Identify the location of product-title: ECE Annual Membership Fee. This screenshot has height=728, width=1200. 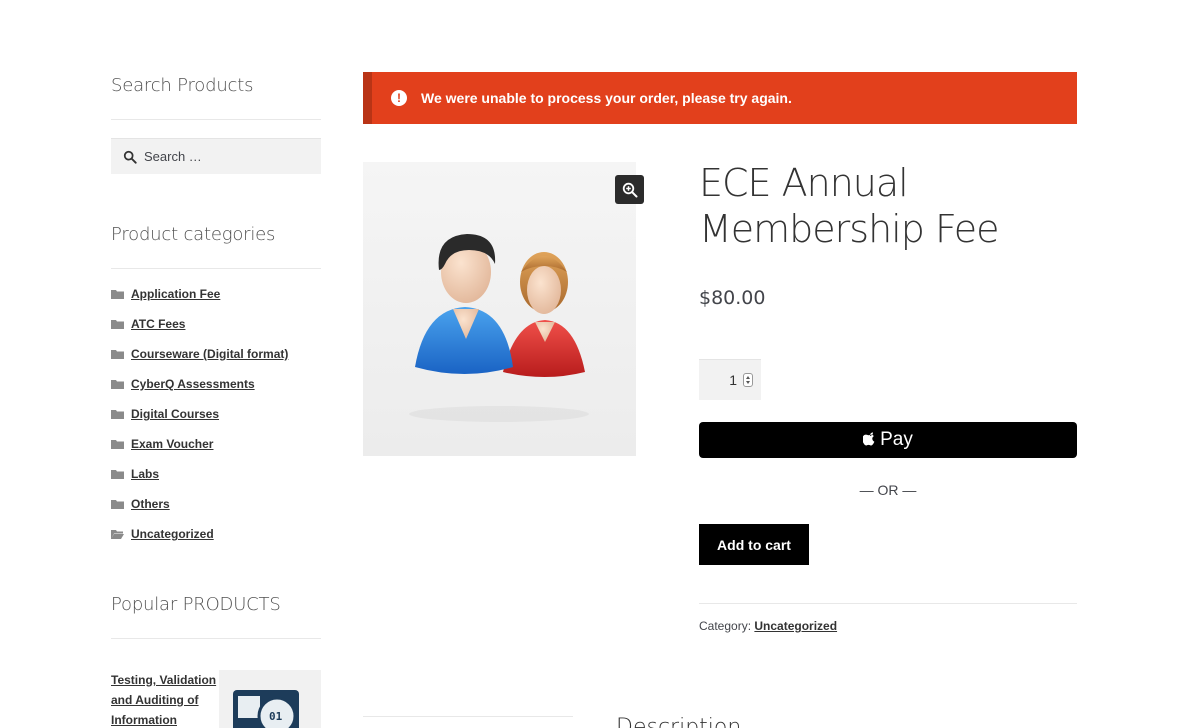
(849, 206).